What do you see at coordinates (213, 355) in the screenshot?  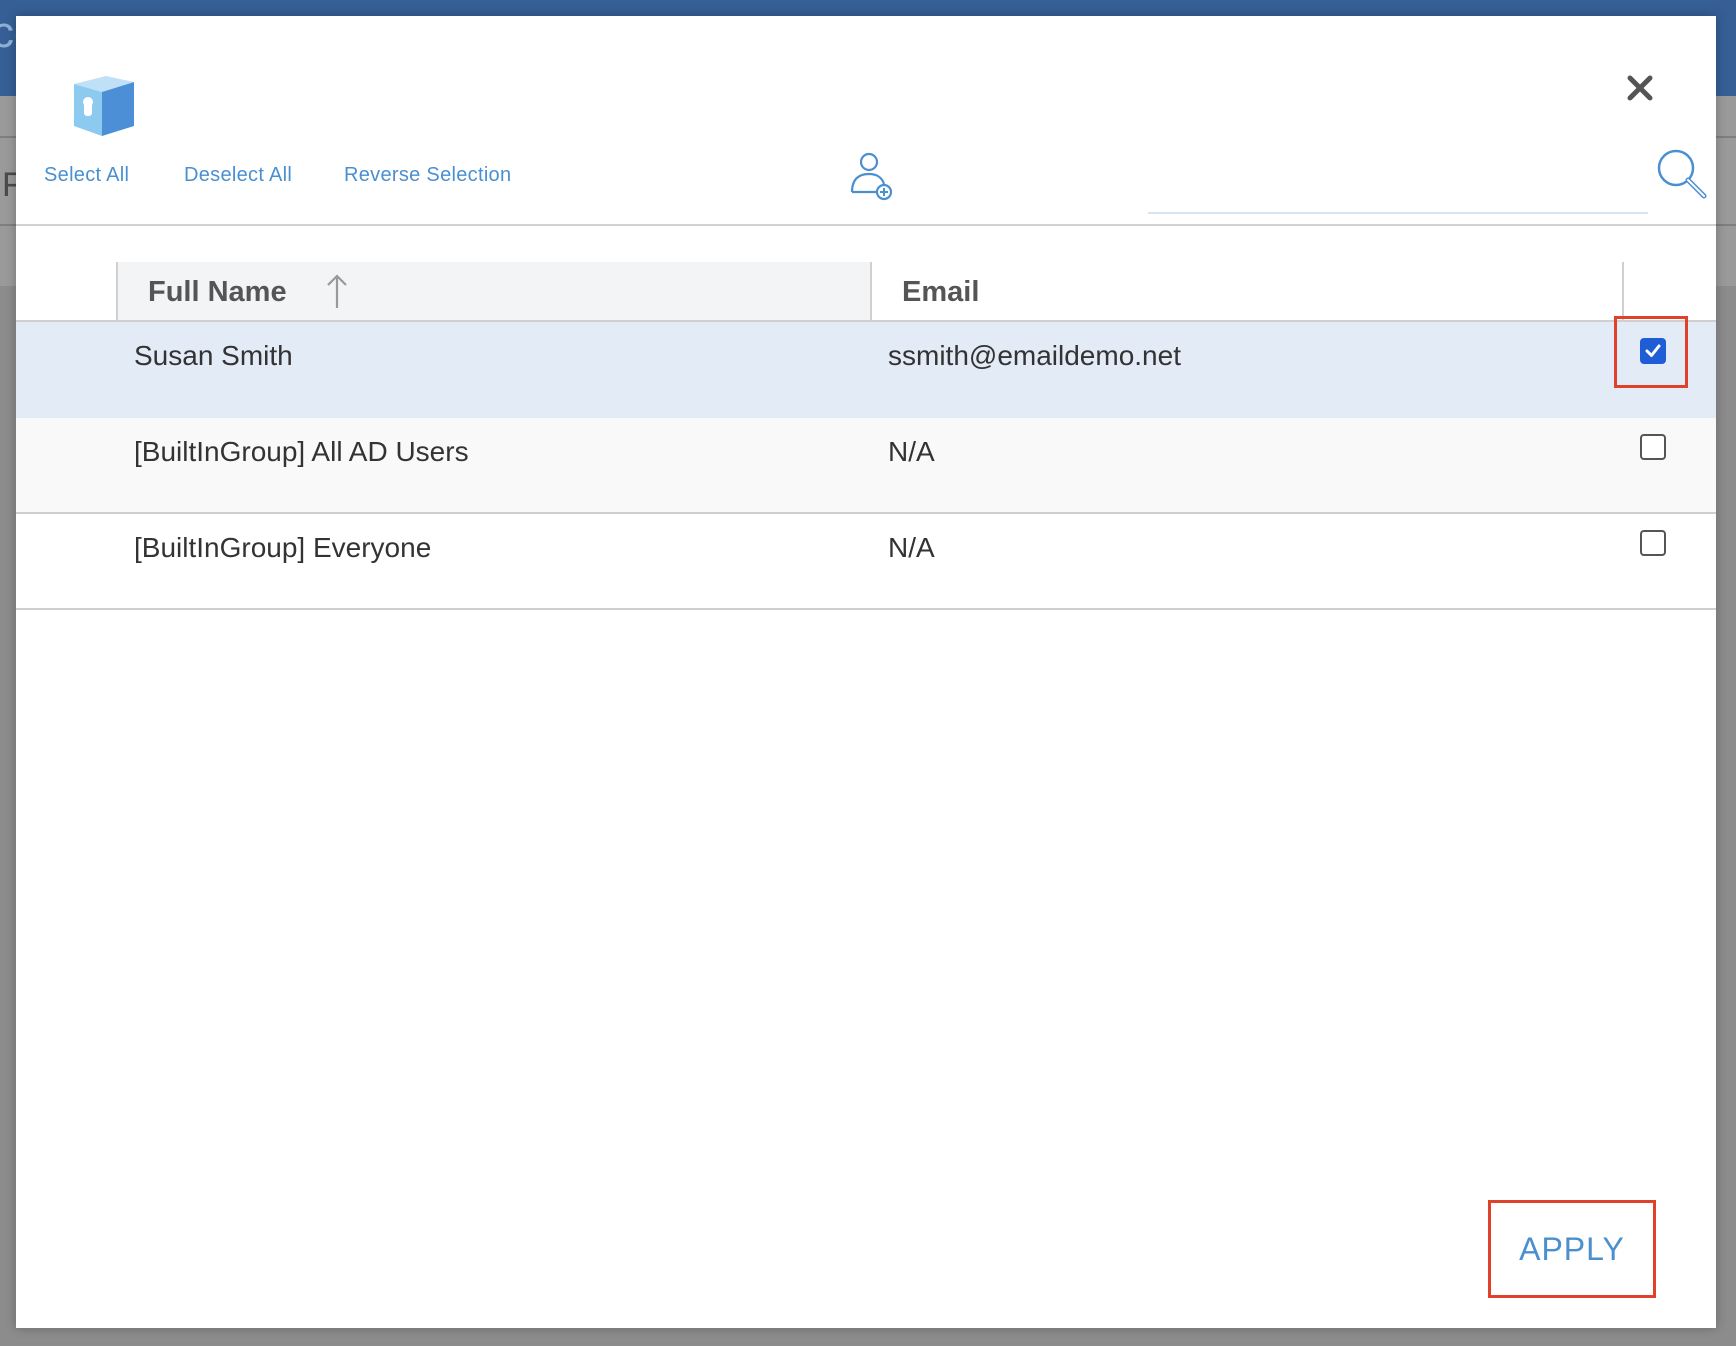 I see `row-full-name: Susan Smith` at bounding box center [213, 355].